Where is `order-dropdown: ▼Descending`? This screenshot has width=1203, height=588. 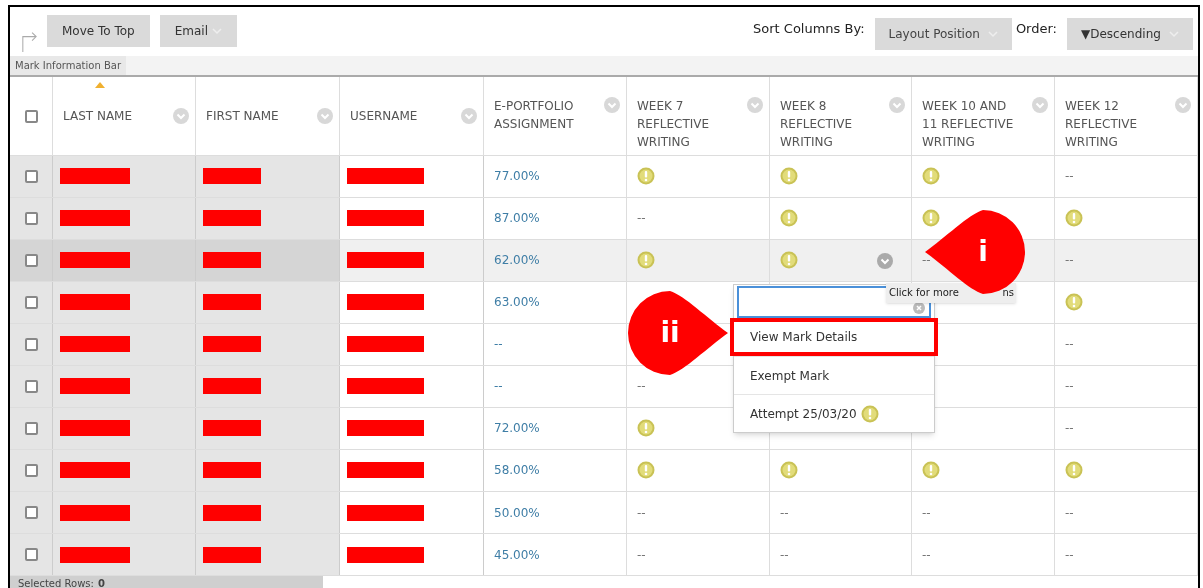
order-dropdown: ▼Descending is located at coordinates (1130, 33).